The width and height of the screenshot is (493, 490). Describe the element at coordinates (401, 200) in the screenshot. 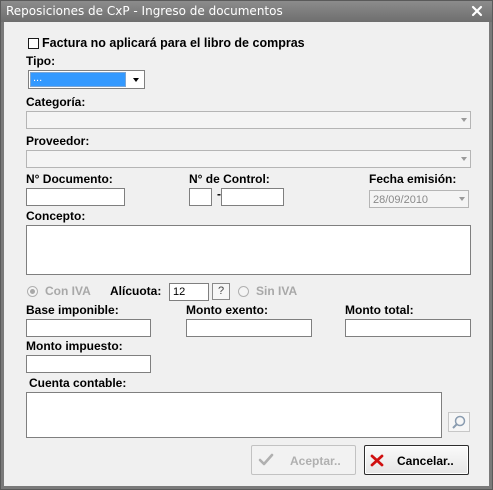

I see `fecha-value: 28/09/2010` at that location.